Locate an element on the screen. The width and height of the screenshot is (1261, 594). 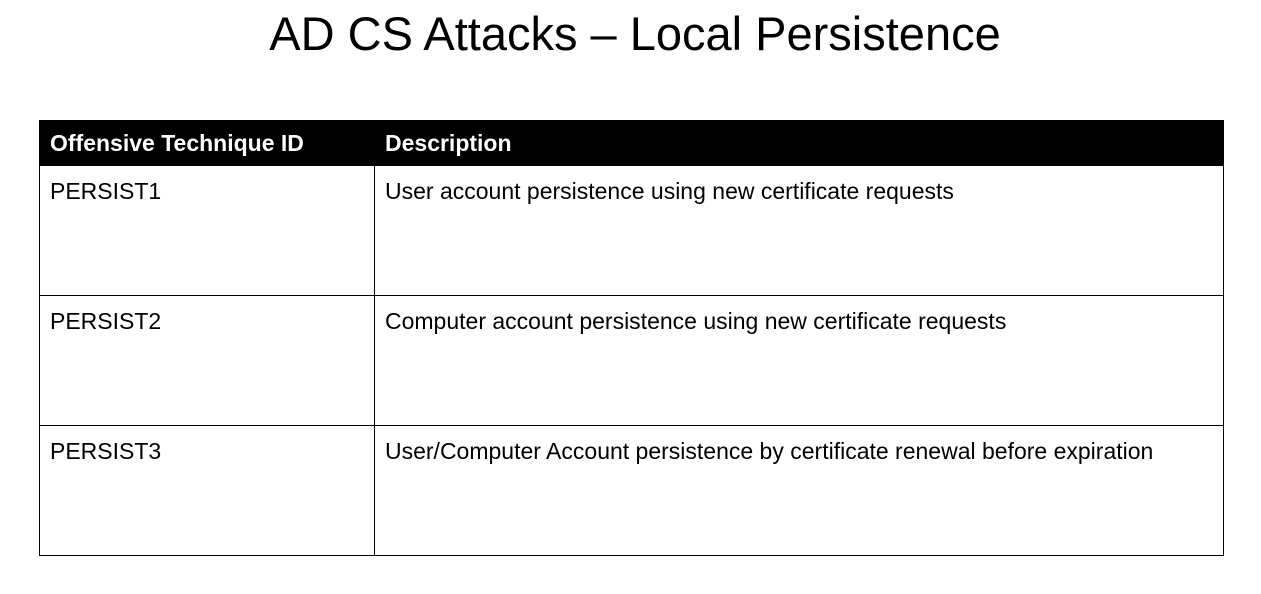
header-description: Description is located at coordinates (799, 143).